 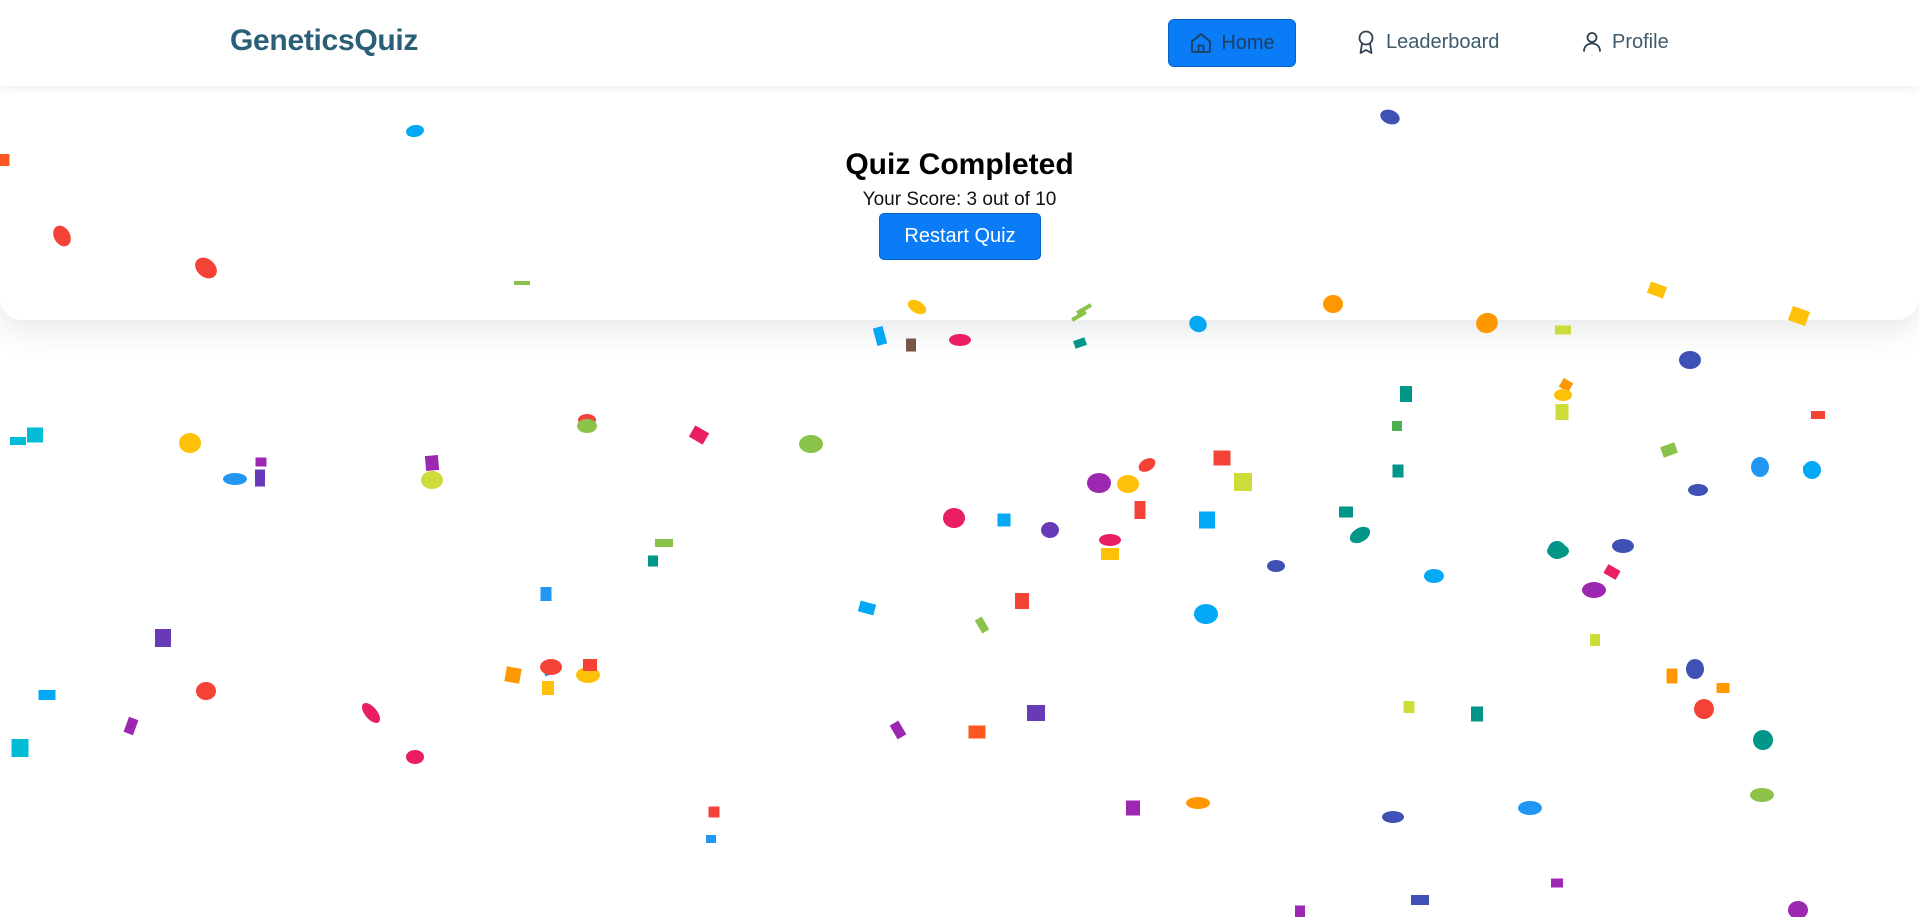 I want to click on restart-quiz-button: Restart Quiz, so click(x=960, y=236).